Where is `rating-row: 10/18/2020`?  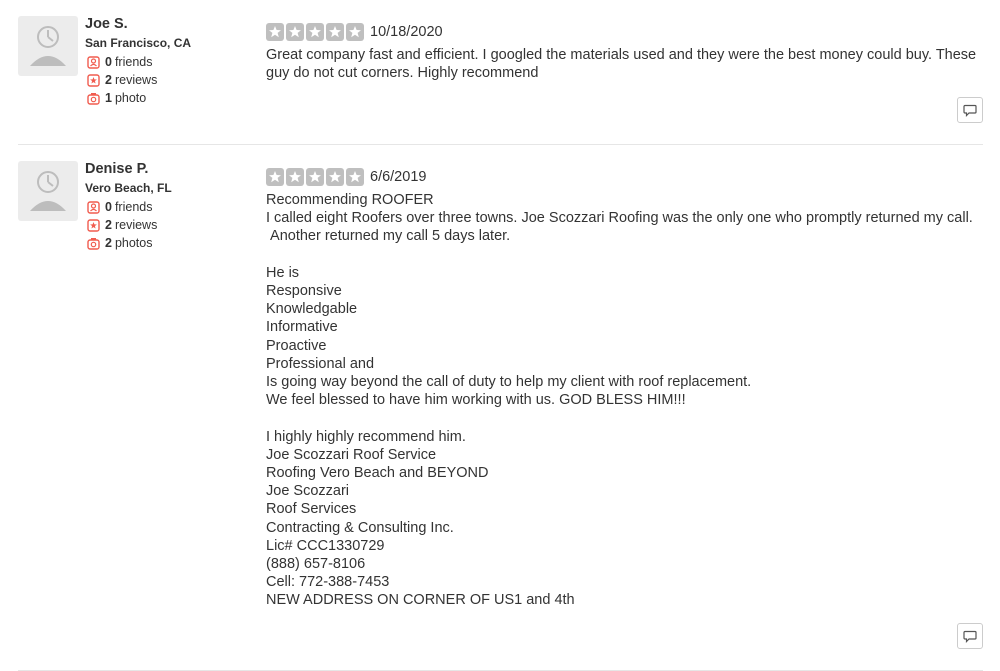
rating-row: 10/18/2020 is located at coordinates (623, 32).